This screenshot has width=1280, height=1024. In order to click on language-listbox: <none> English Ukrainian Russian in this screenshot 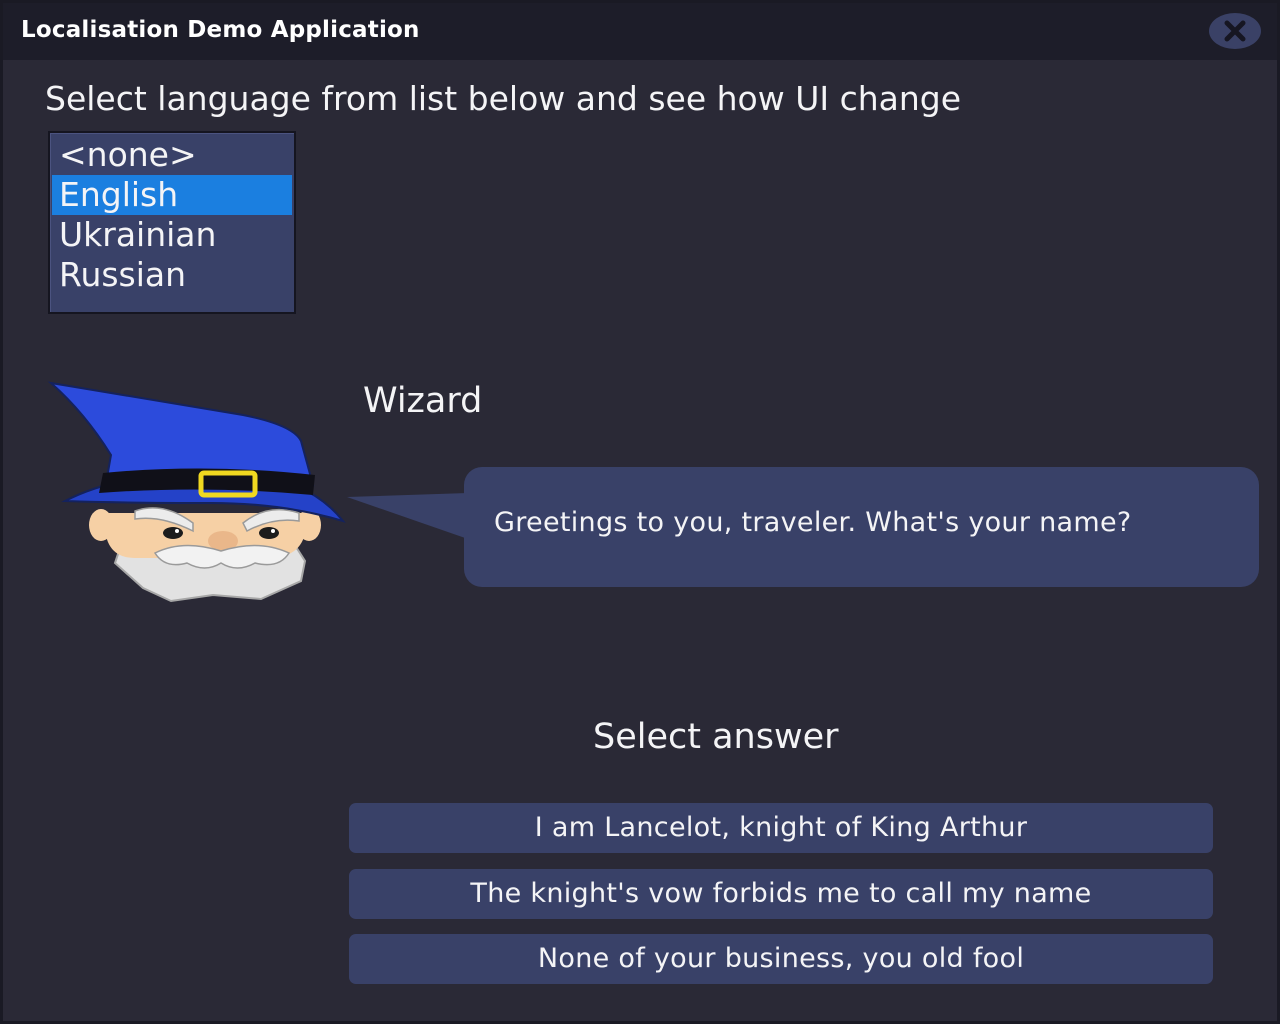, I will do `click(172, 222)`.